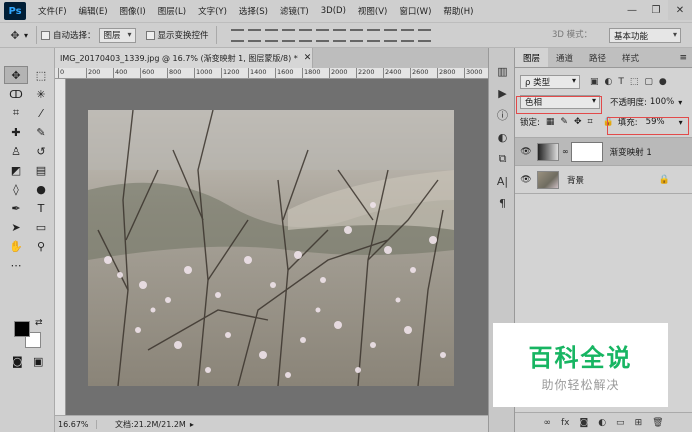 This screenshot has width=692, height=432. Describe the element at coordinates (609, 82) in the screenshot. I see `filter-adjustment-icon: ◐` at that location.